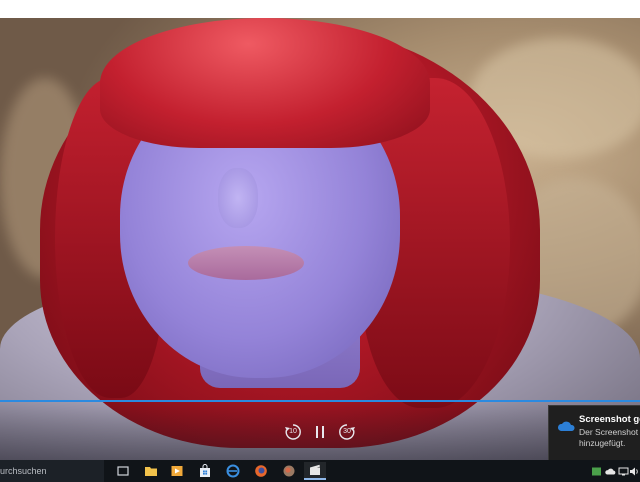  I want to click on window-top-strip, so click(320, 9).